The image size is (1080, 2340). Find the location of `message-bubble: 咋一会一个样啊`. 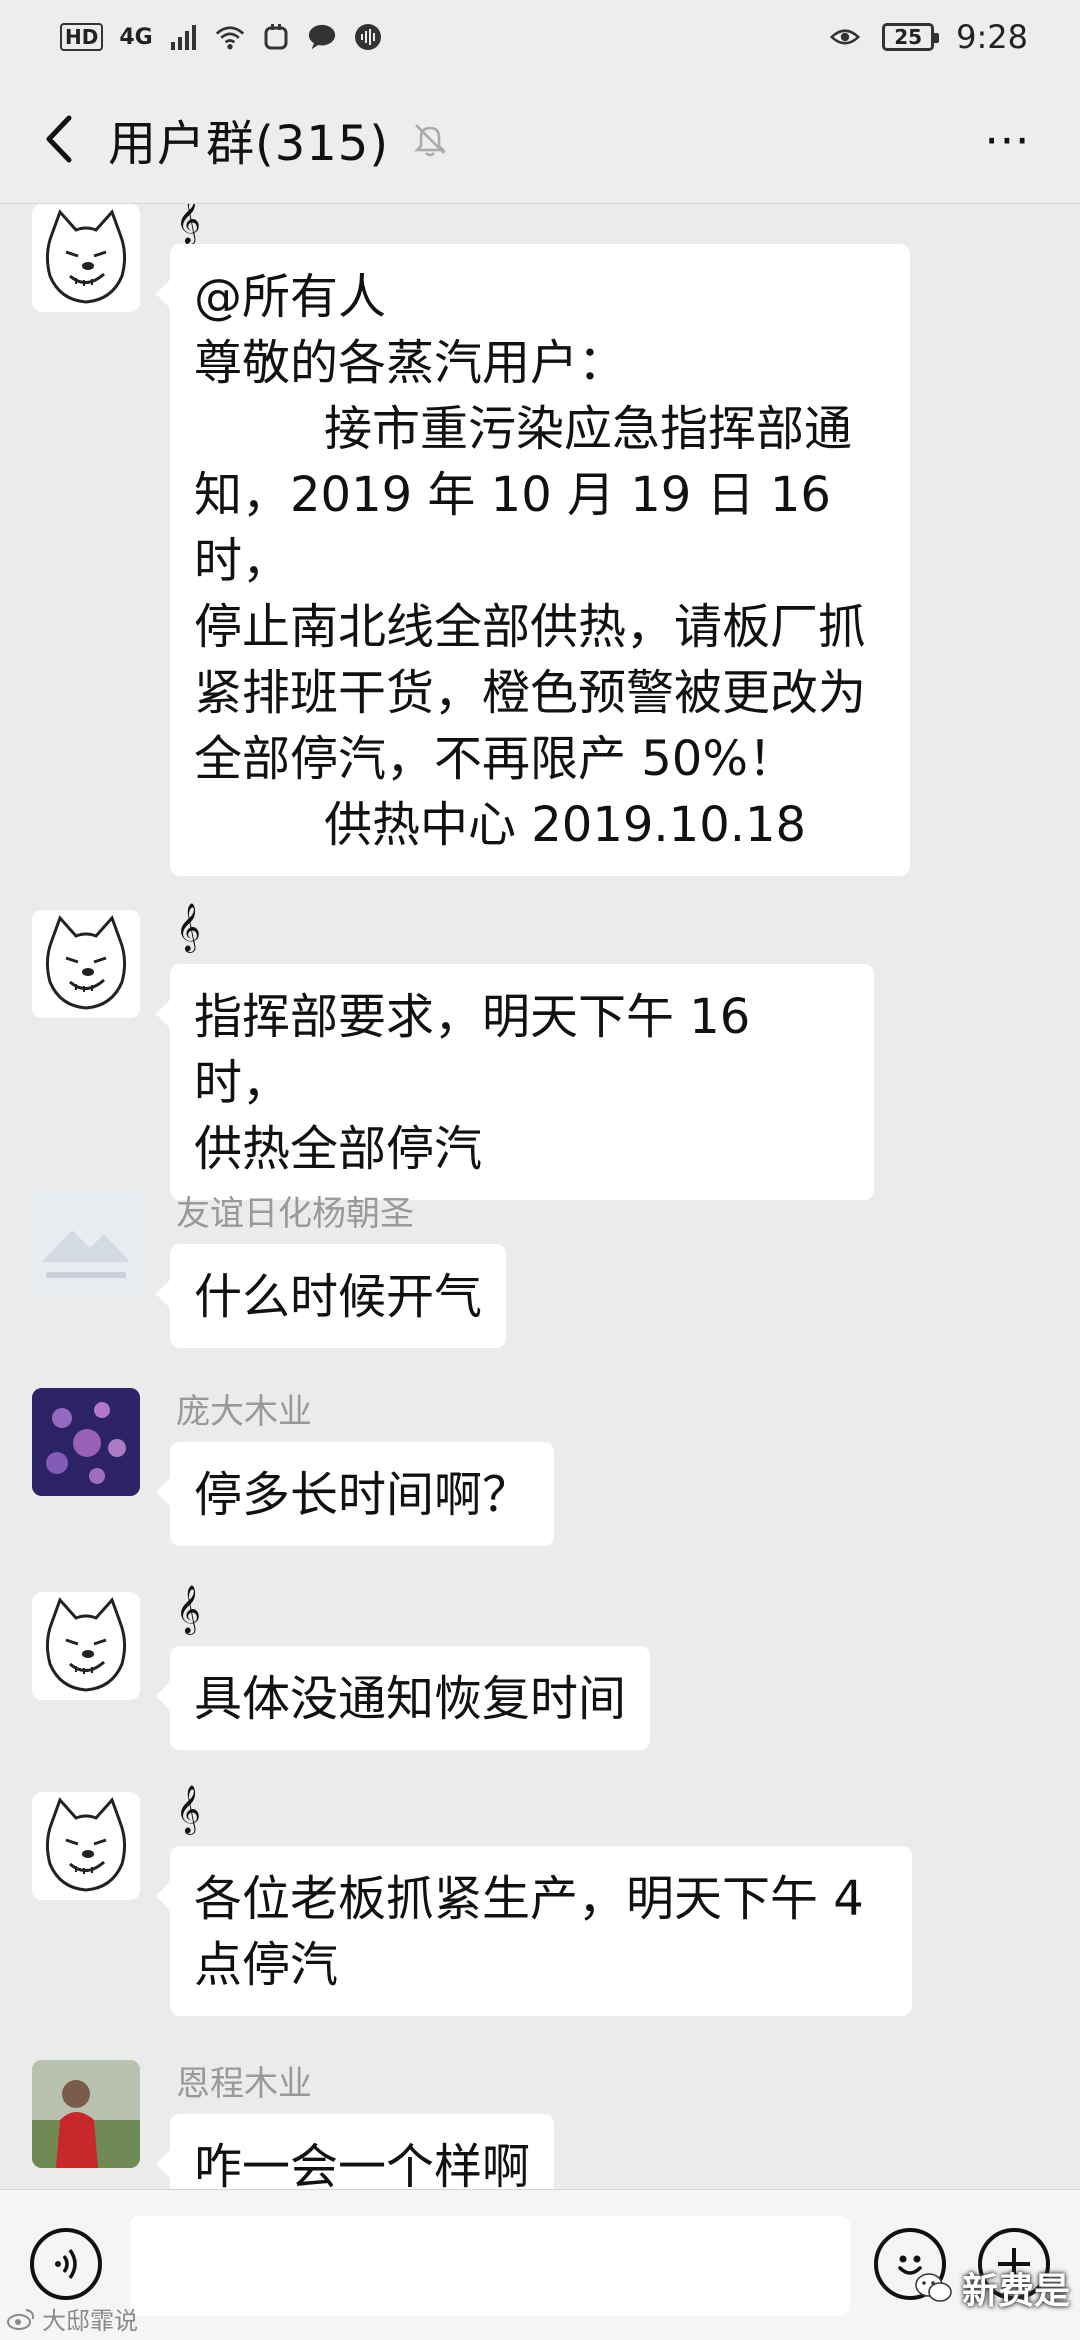

message-bubble: 咋一会一个样啊 is located at coordinates (355, 2151).